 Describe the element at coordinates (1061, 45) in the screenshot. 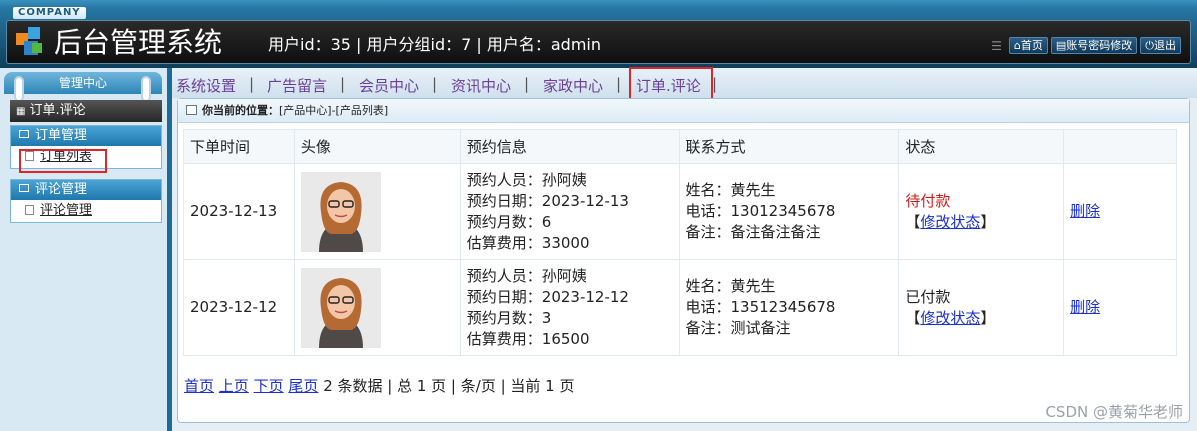

I see `document-icon: ▤` at that location.